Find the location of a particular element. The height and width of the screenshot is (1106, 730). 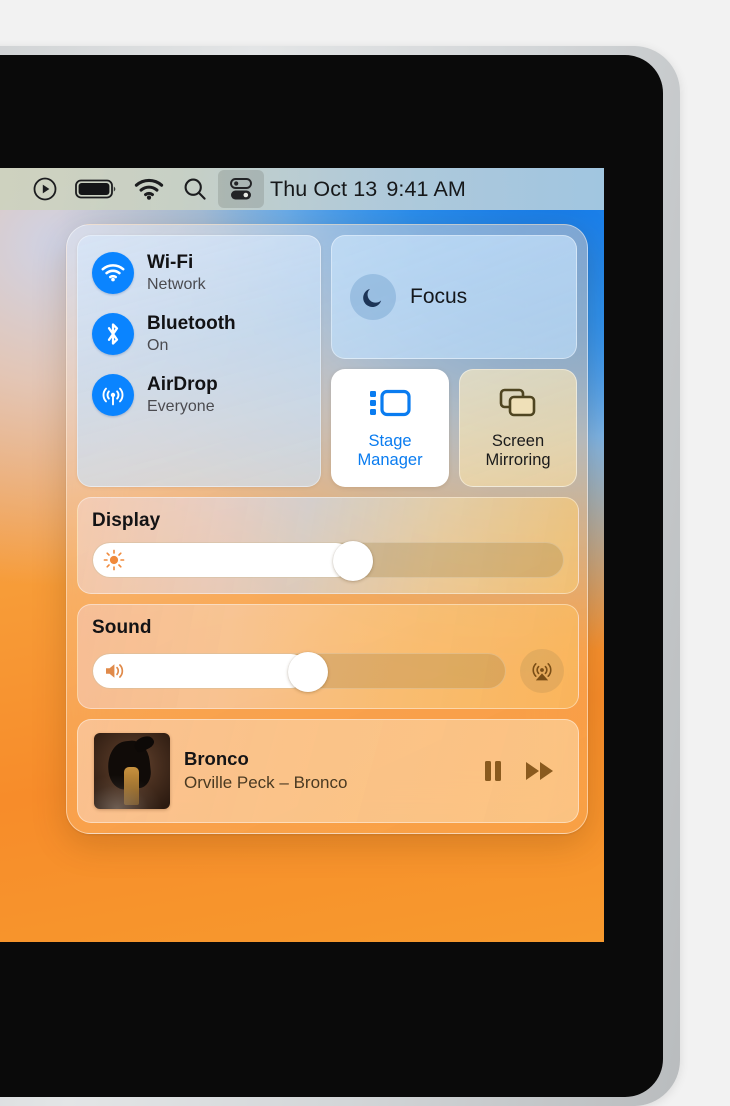

stage-manager-icon is located at coordinates (390, 405).